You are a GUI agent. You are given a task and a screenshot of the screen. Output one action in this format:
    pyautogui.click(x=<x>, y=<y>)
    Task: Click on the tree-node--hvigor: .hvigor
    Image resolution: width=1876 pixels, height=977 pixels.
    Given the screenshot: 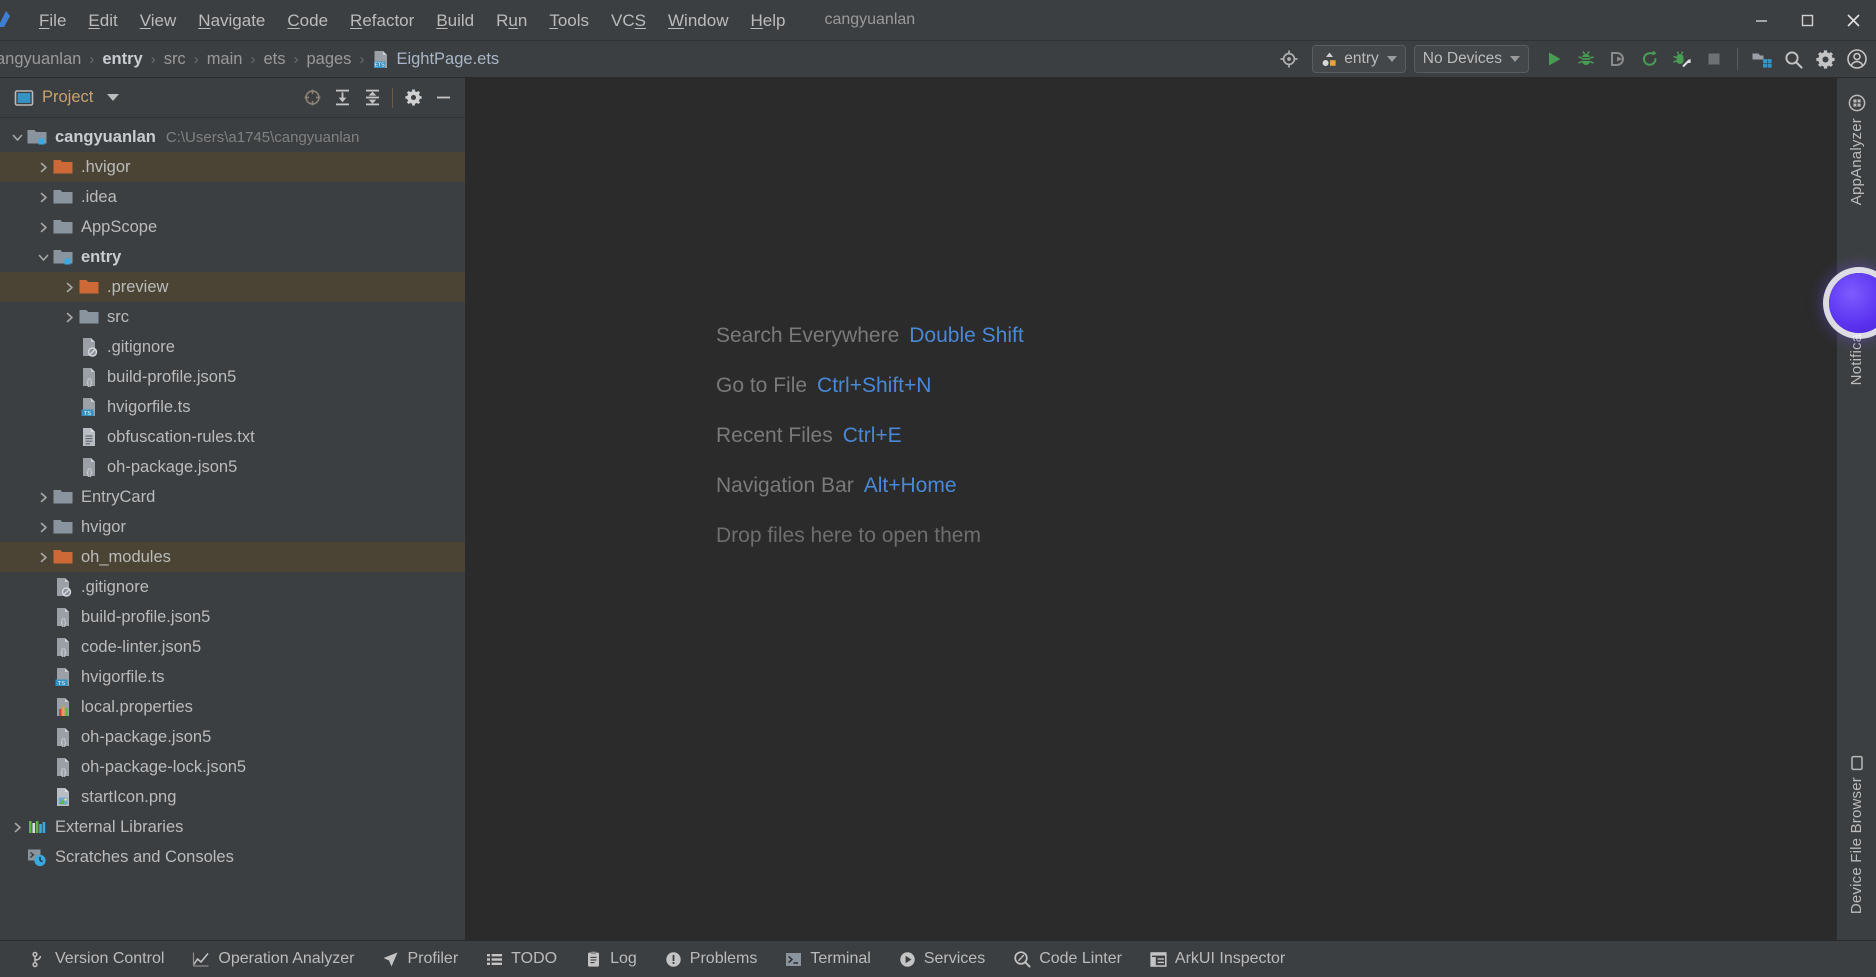 What is the action you would take?
    pyautogui.click(x=232, y=167)
    